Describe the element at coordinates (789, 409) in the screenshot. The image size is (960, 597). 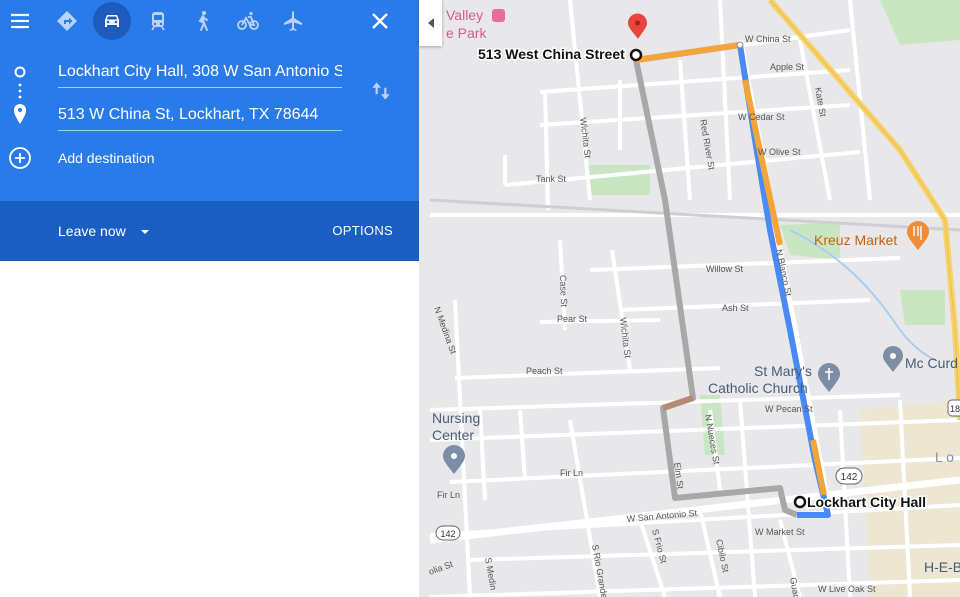
I see `street-label: W Pecan St` at that location.